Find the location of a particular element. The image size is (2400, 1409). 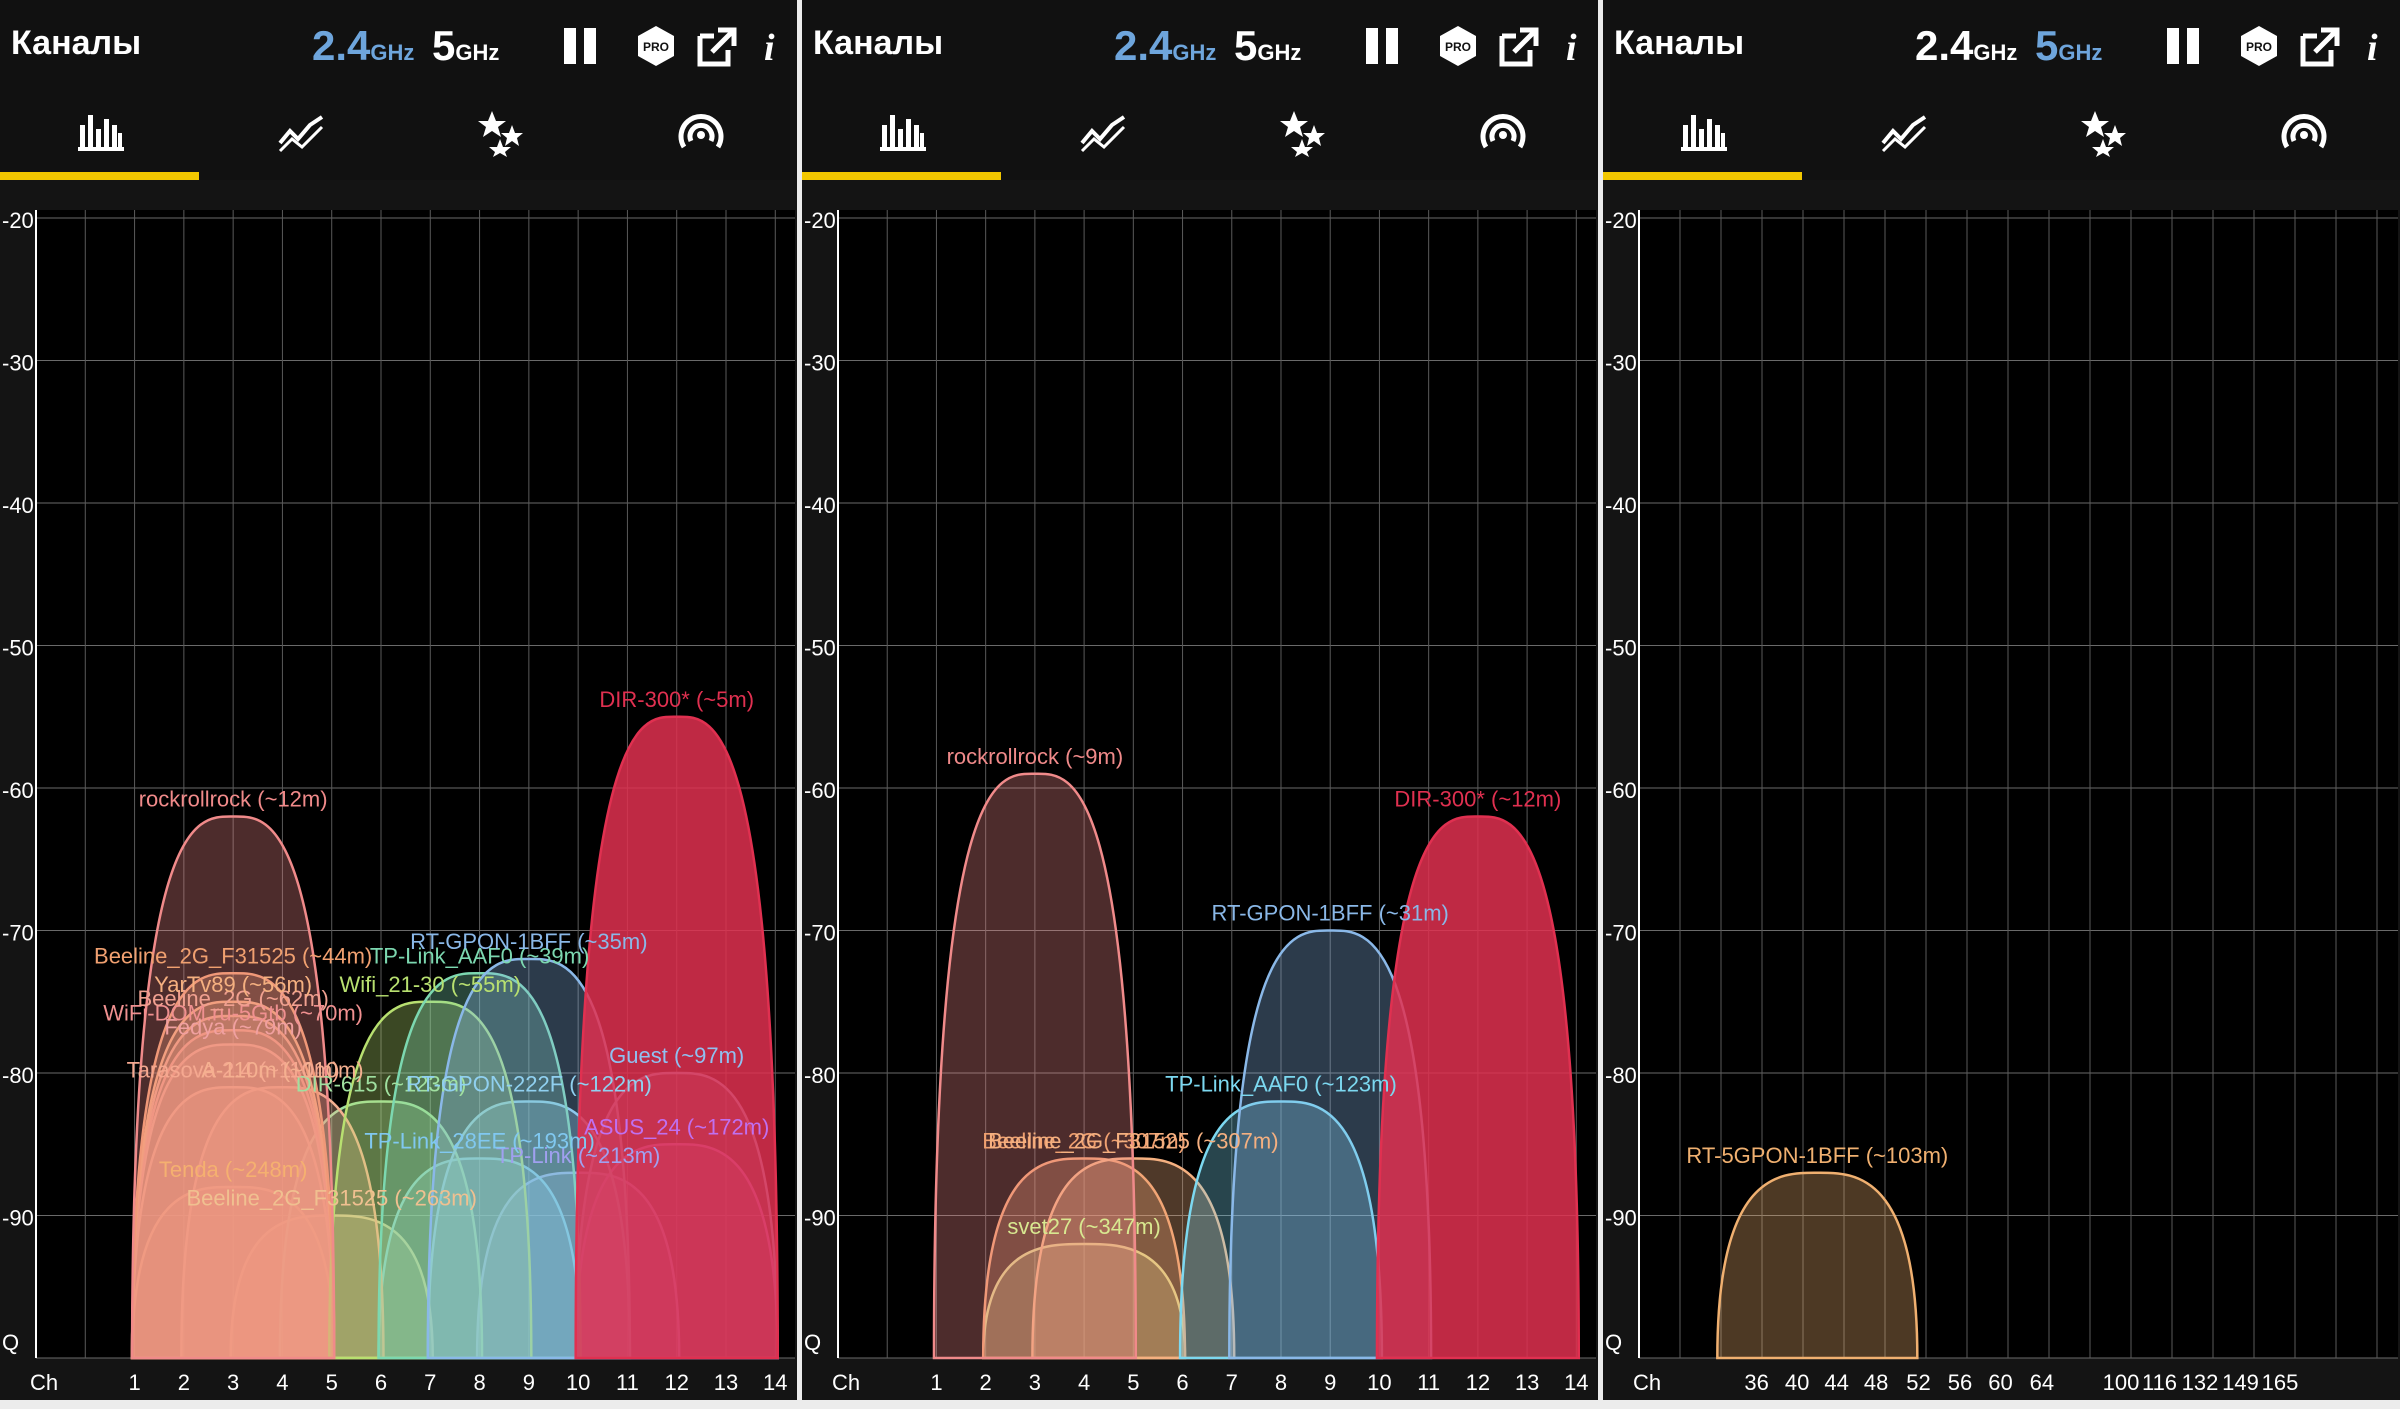

signal-strength-icon is located at coordinates (701, 131).